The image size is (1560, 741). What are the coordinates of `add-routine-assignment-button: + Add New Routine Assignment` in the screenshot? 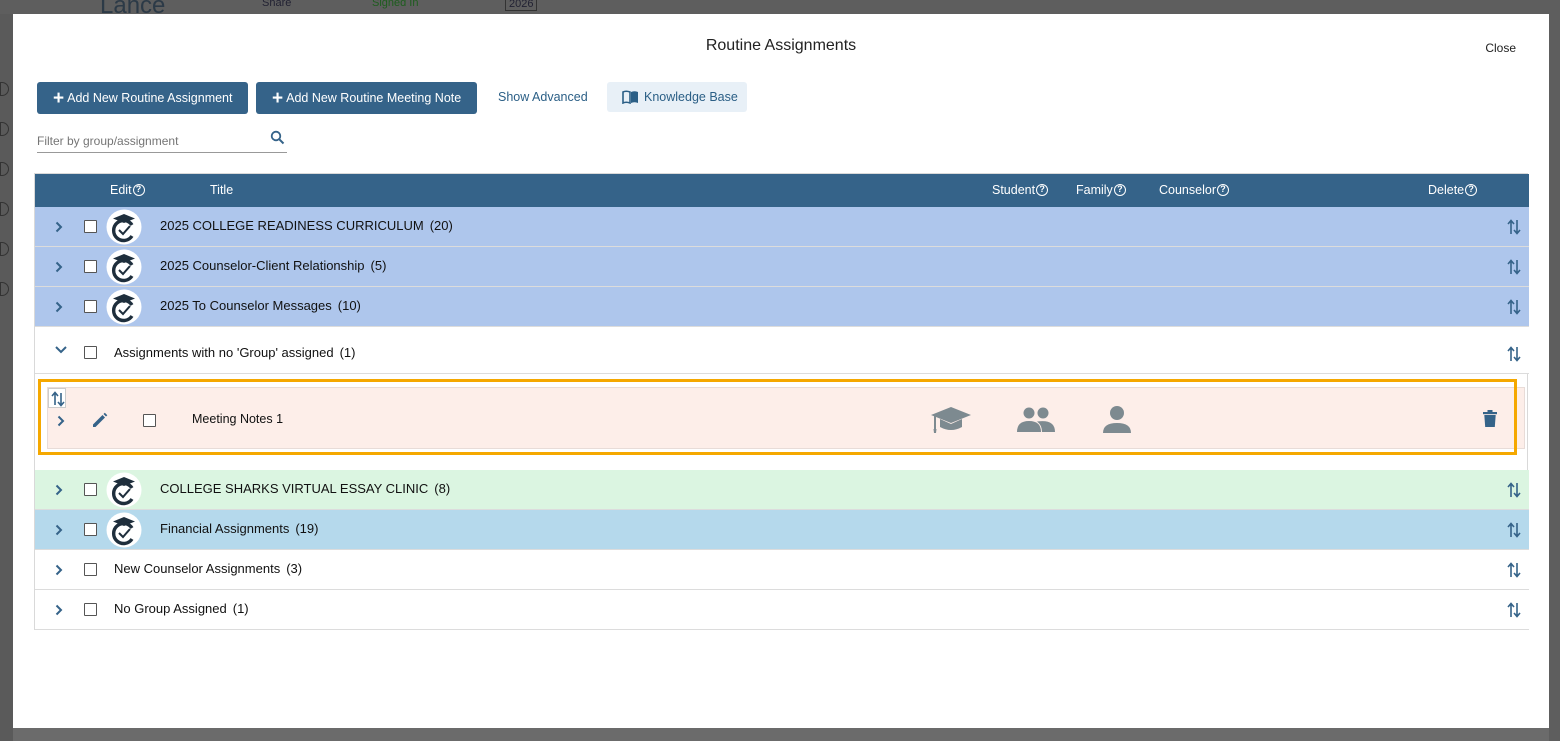 It's located at (142, 98).